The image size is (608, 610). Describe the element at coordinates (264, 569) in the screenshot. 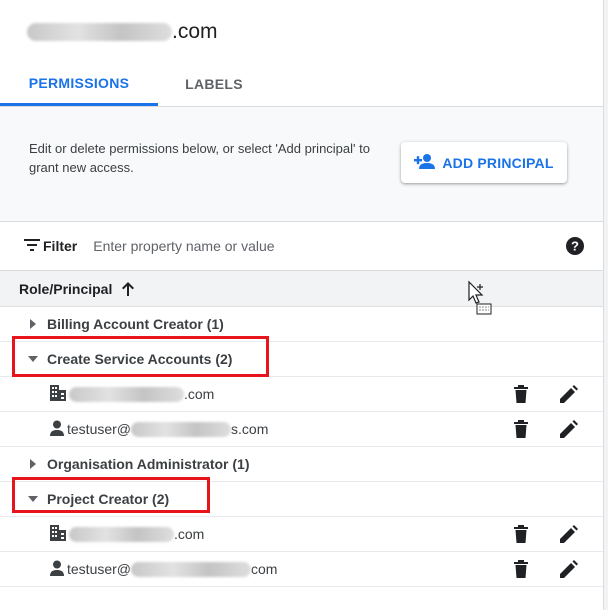

I see `member-suffix: com` at that location.